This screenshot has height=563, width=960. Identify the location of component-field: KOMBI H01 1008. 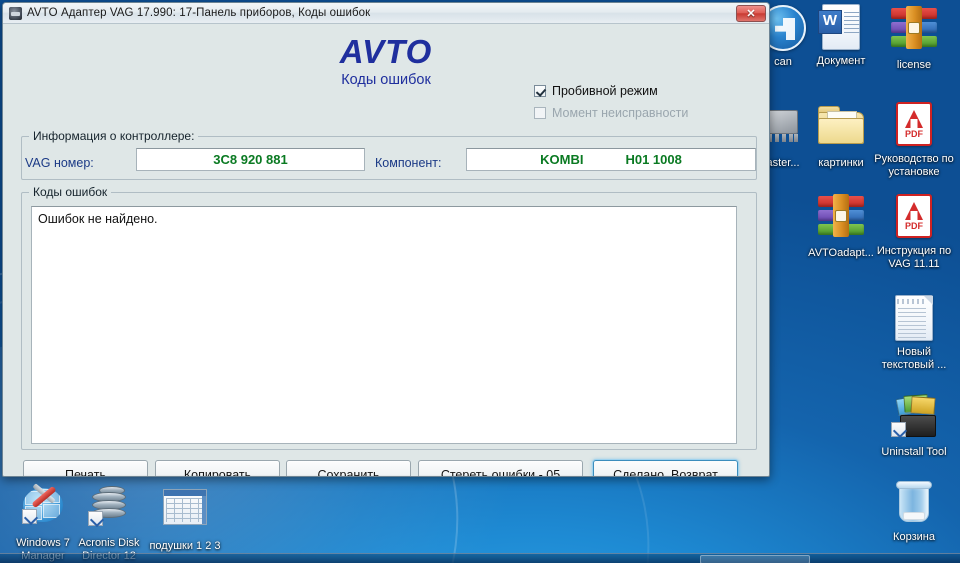
(611, 159).